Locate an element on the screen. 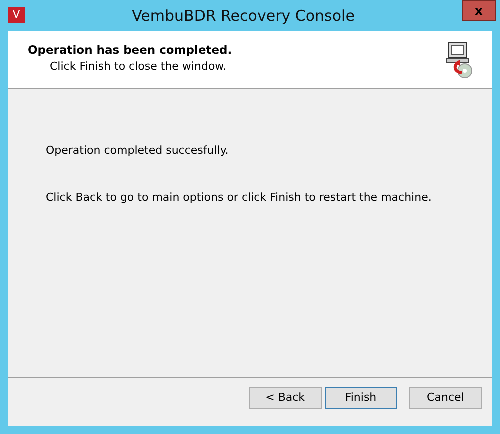  message-text: Operation completed succesfully. is located at coordinates (138, 151).